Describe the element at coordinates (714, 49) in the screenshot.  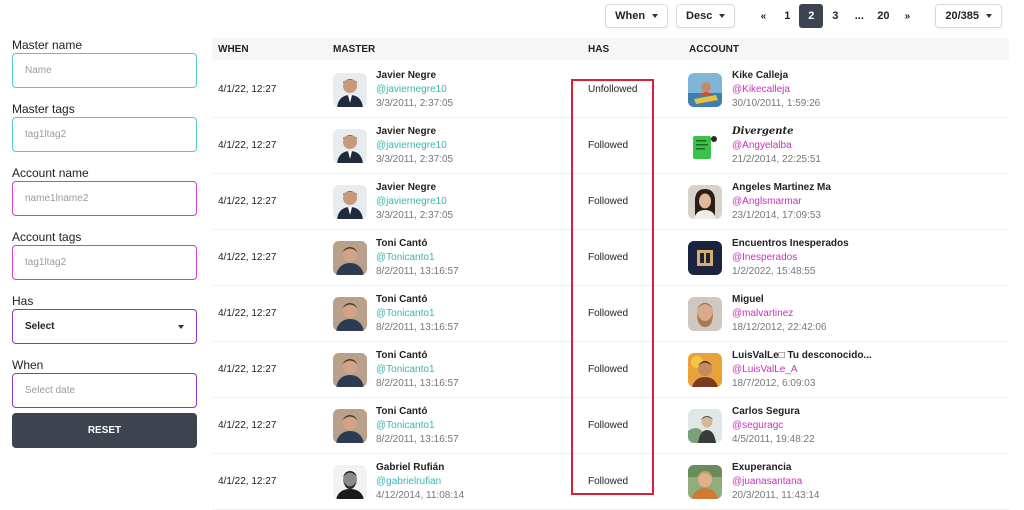
I see `header-account: ACCOUNT` at that location.